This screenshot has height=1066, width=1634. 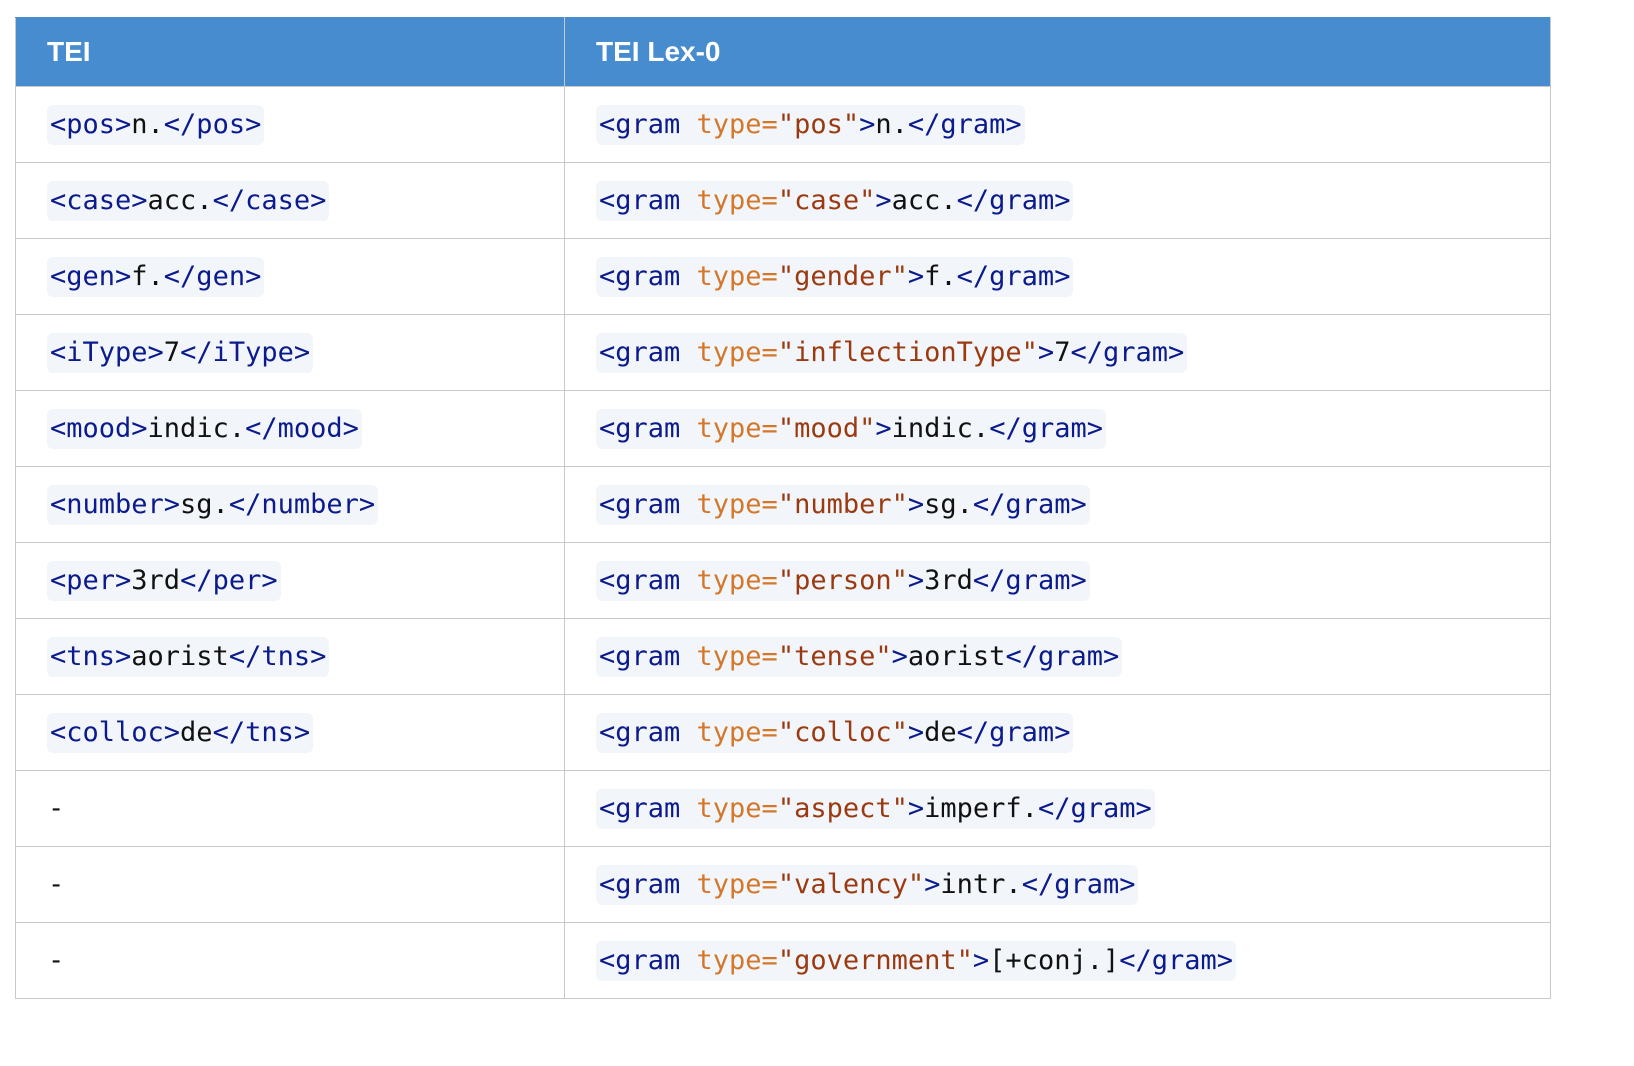 I want to click on tei-cell: <pos>n.</pos>, so click(x=290, y=124).